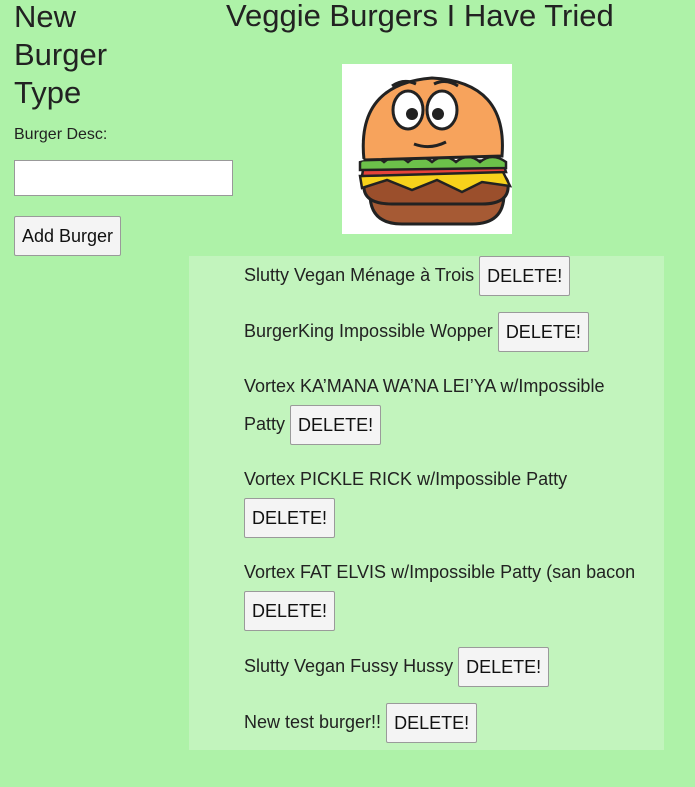 The width and height of the screenshot is (695, 787). What do you see at coordinates (313, 721) in the screenshot?
I see `burger-name: New test burger!!` at bounding box center [313, 721].